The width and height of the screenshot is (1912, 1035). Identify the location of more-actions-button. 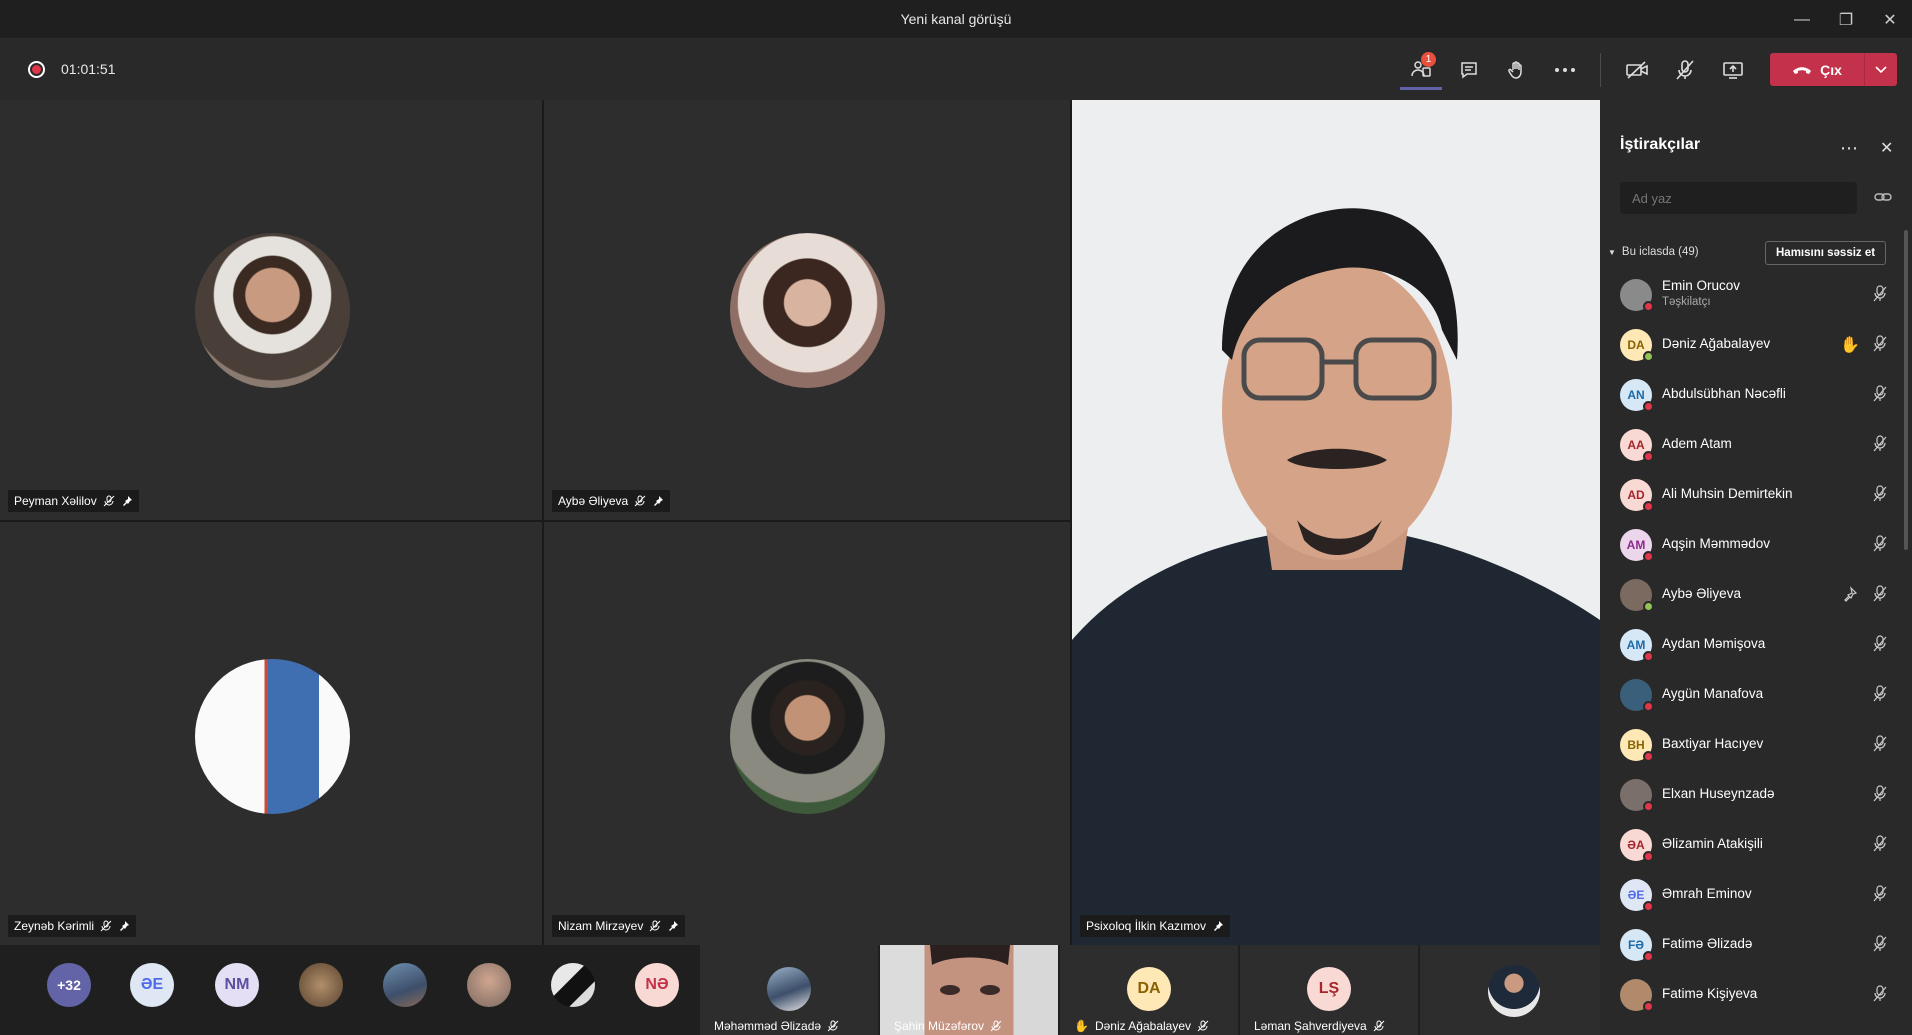
(1565, 70).